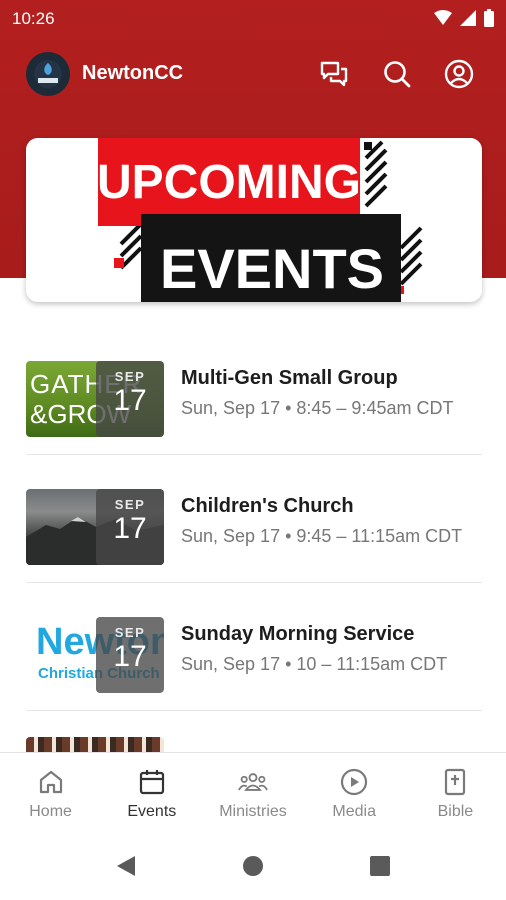  What do you see at coordinates (334, 74) in the screenshot?
I see `chat-icon` at bounding box center [334, 74].